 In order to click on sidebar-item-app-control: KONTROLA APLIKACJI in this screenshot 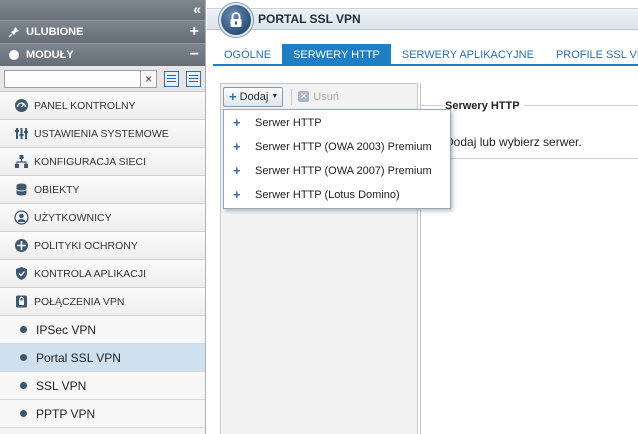, I will do `click(102, 274)`.